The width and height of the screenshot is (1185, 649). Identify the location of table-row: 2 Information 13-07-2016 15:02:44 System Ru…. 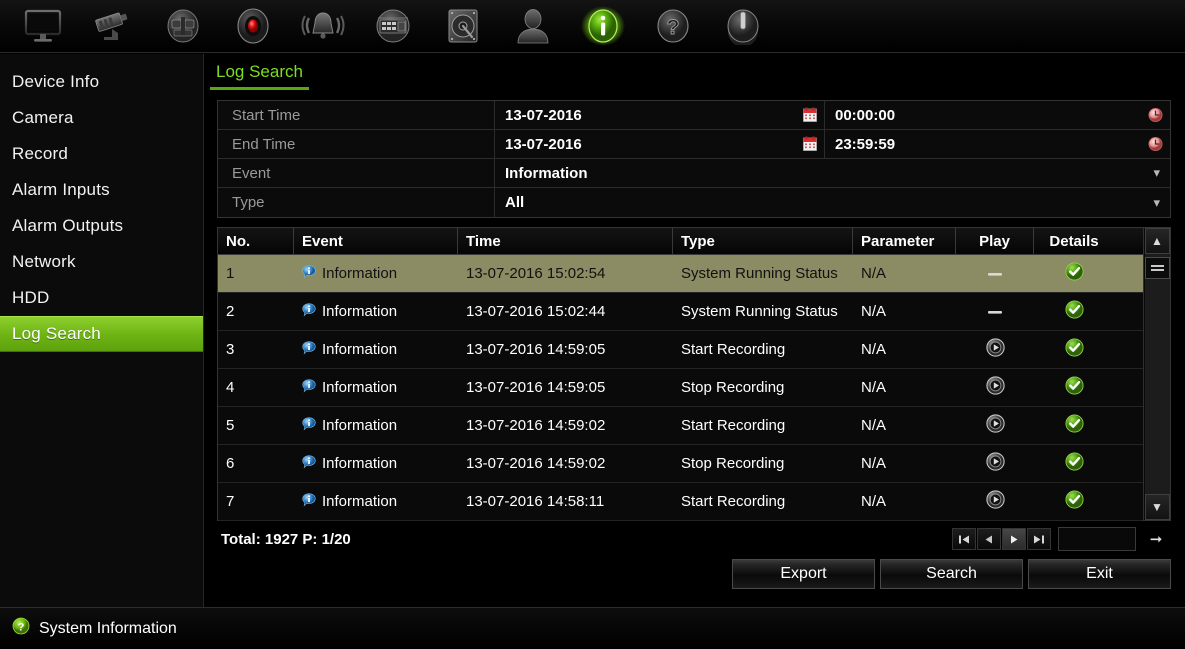
(680, 312).